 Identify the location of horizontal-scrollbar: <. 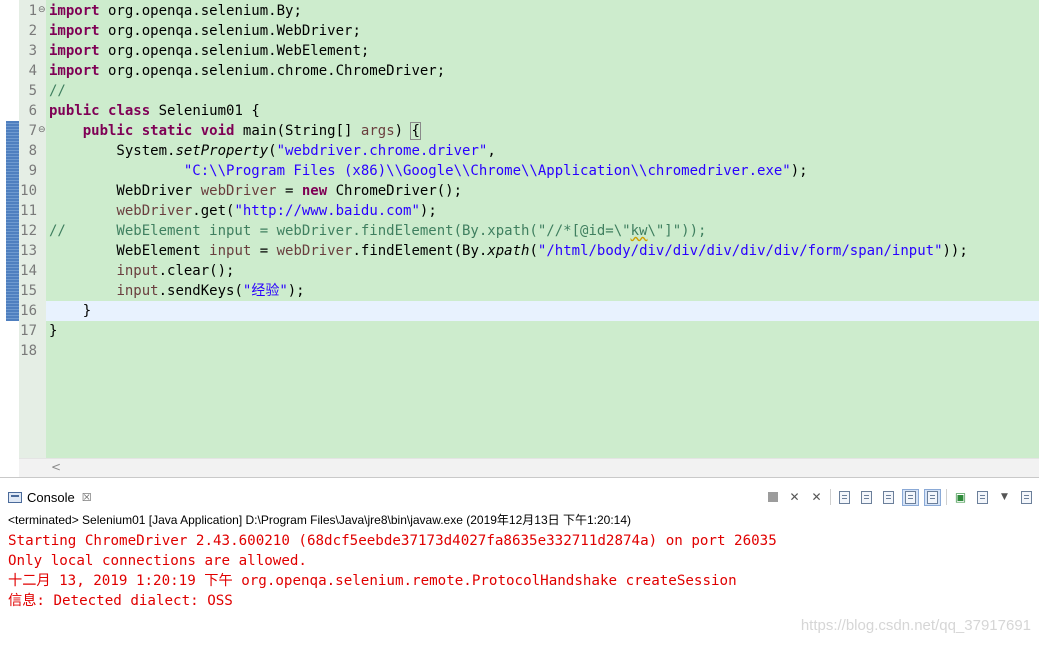
(529, 467).